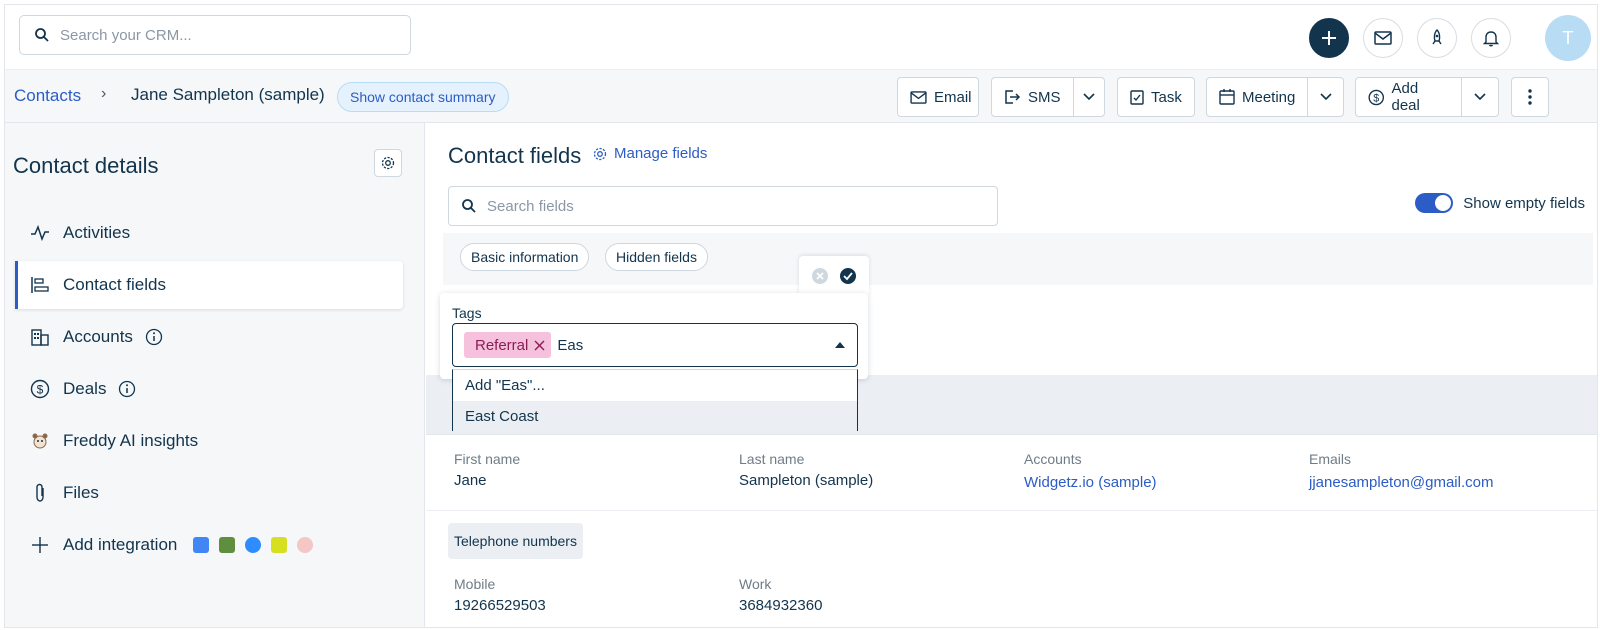 The width and height of the screenshot is (1600, 630). Describe the element at coordinates (47, 96) in the screenshot. I see `breadcrumb-contacts-link: Contacts` at that location.